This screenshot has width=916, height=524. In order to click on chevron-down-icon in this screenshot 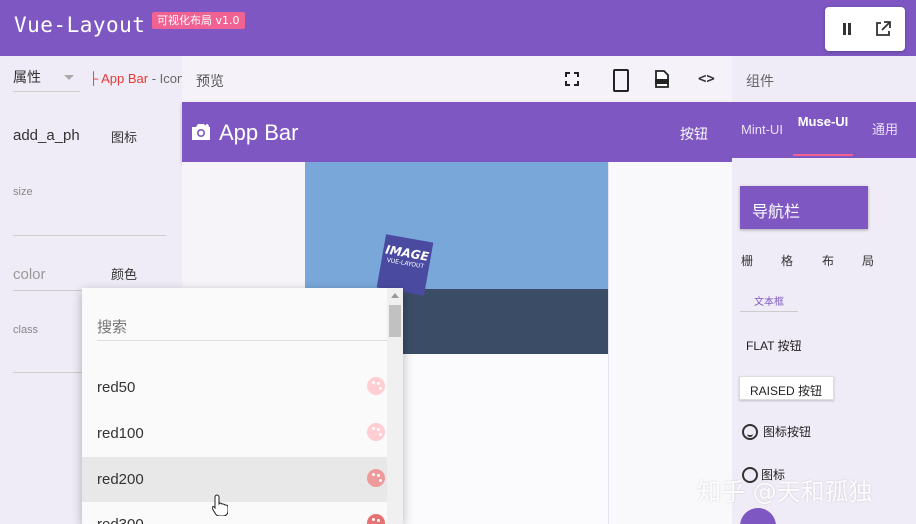, I will do `click(69, 77)`.